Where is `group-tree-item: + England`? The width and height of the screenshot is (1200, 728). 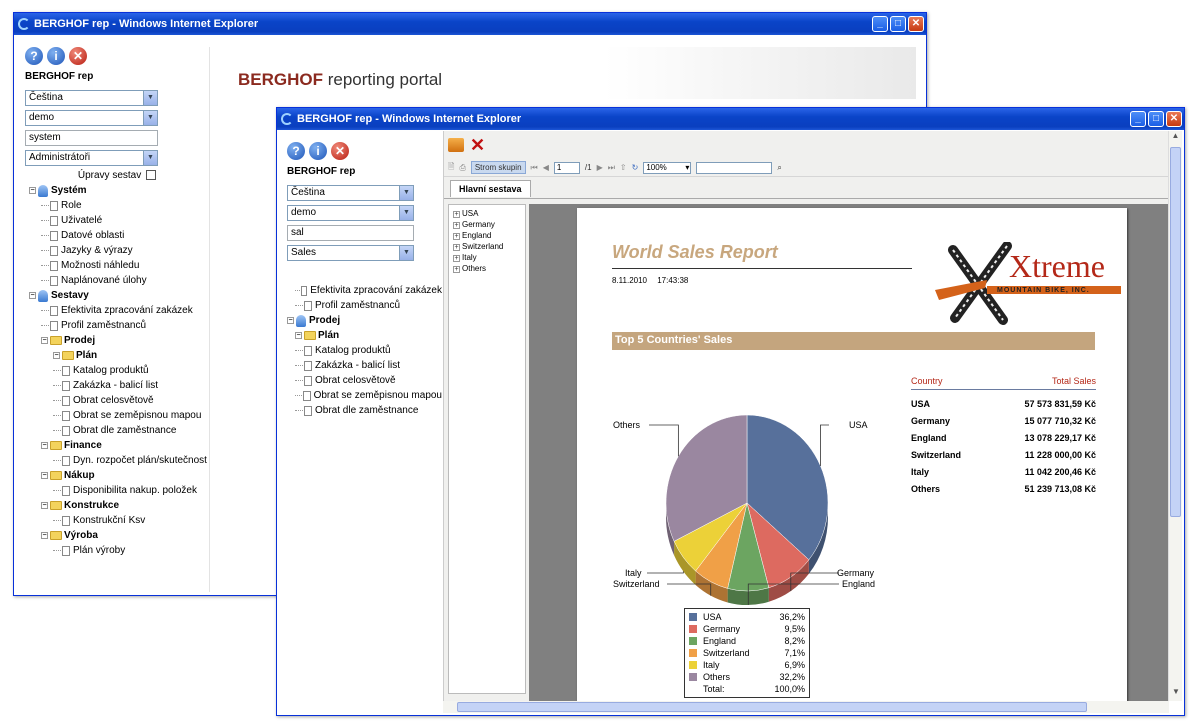
group-tree-item: + England is located at coordinates (487, 235).